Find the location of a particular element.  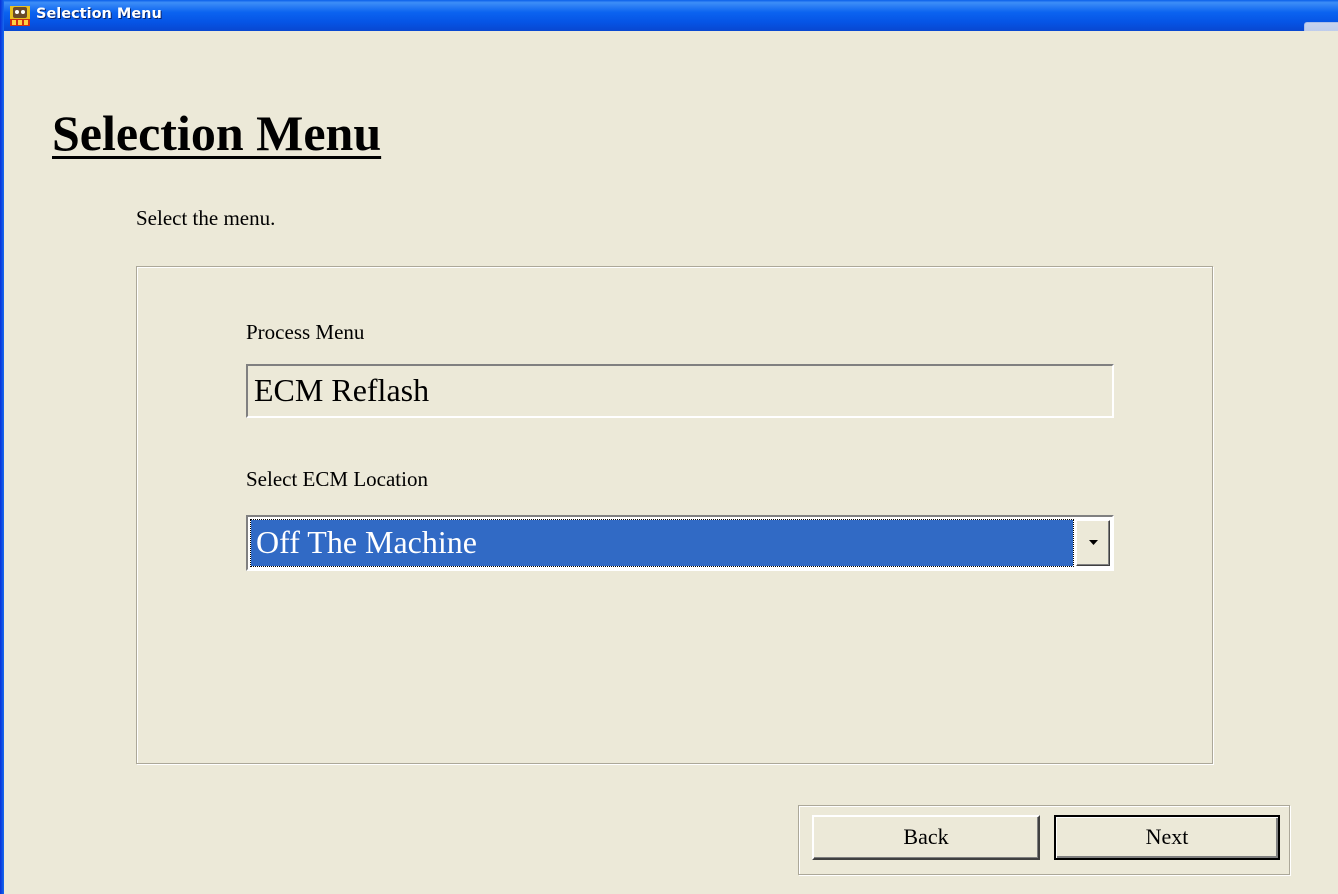

window-title: Selection Menu is located at coordinates (99, 14).